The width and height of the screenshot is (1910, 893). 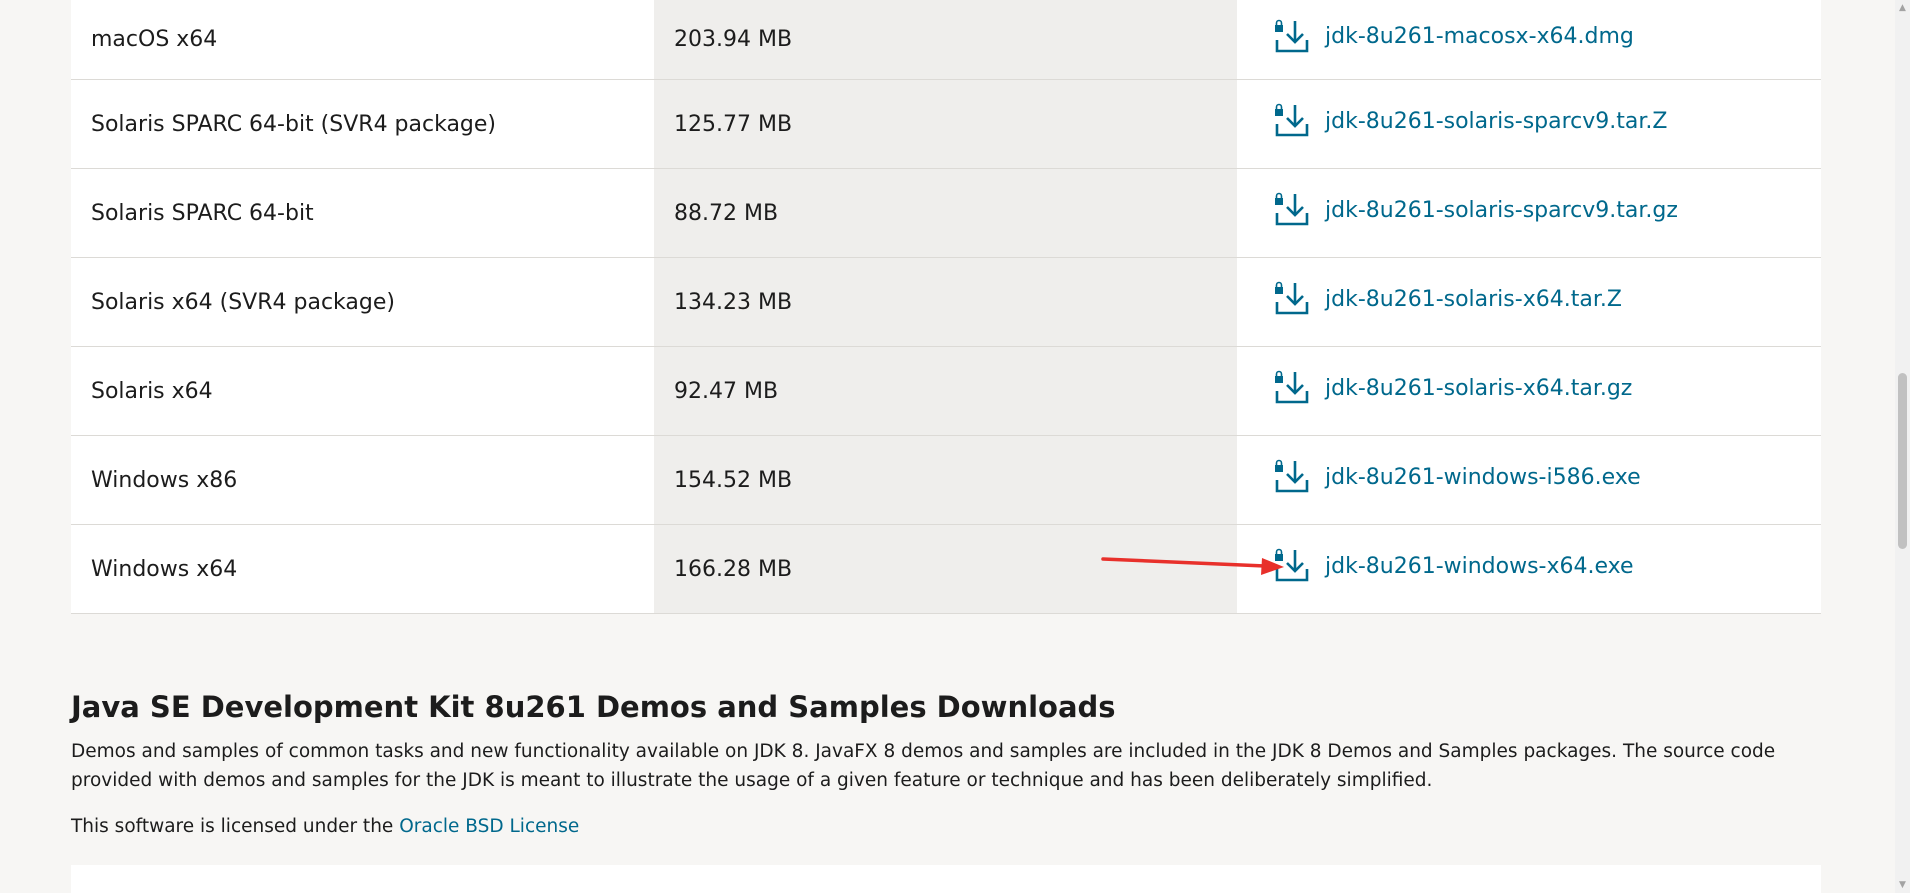 I want to click on download-link: jdk-8u261-solaris-x64.tar.Z, so click(x=1447, y=299).